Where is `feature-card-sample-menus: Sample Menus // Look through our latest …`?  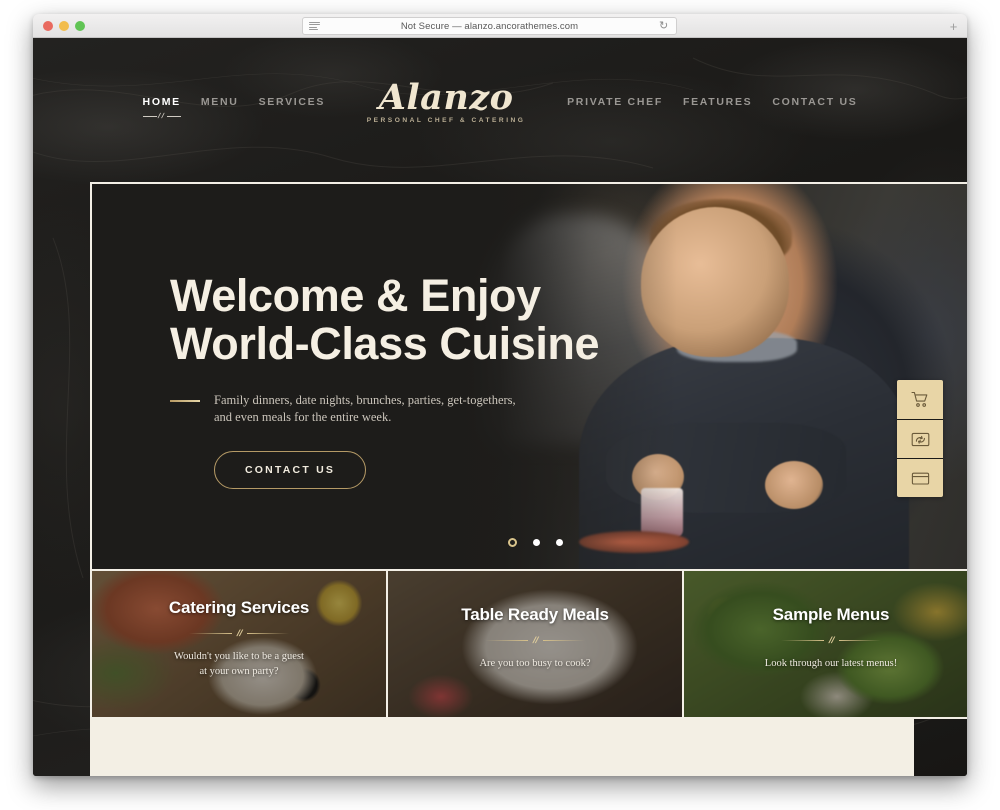
feature-card-sample-menus: Sample Menus // Look through our latest … is located at coordinates (824, 644).